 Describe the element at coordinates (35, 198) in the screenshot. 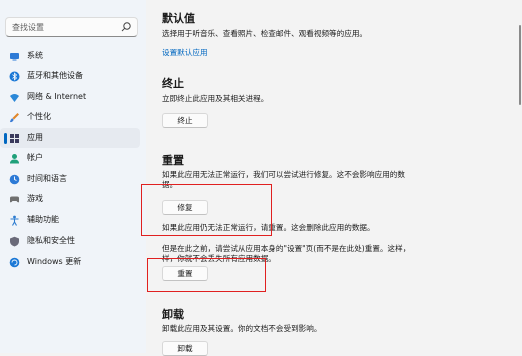

I see `sidebar-item-label: 游戏` at that location.